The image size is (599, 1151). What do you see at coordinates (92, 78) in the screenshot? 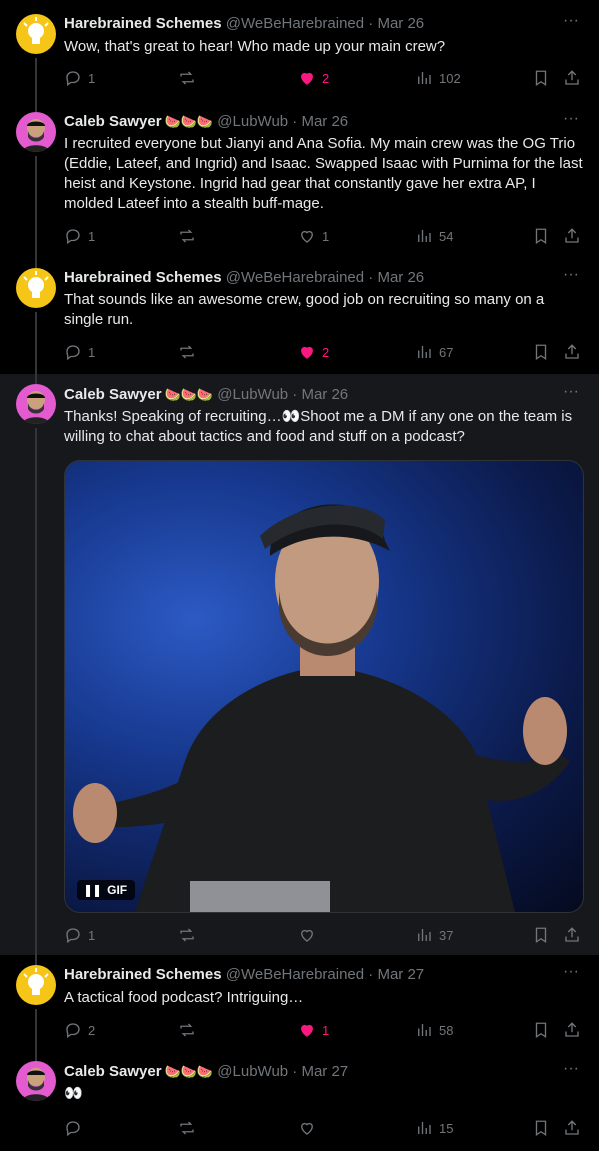
I see `reply-count: 1` at bounding box center [92, 78].